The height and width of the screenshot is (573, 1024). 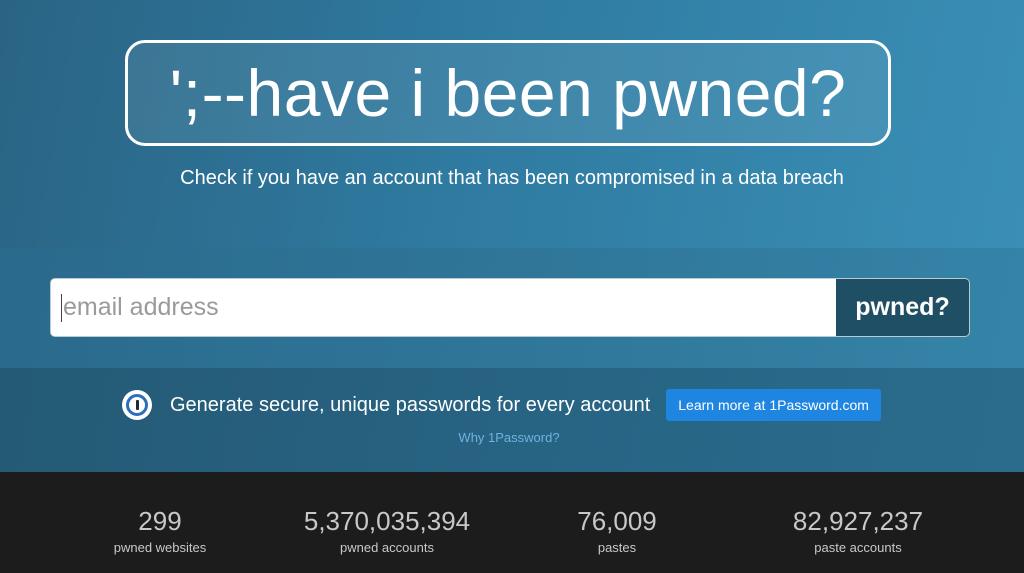 I want to click on stat-value: 82,927,237, so click(x=858, y=521).